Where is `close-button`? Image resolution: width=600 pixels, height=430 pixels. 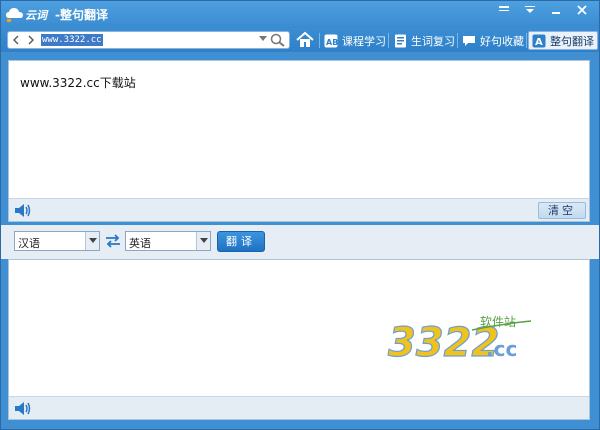 close-button is located at coordinates (582, 10).